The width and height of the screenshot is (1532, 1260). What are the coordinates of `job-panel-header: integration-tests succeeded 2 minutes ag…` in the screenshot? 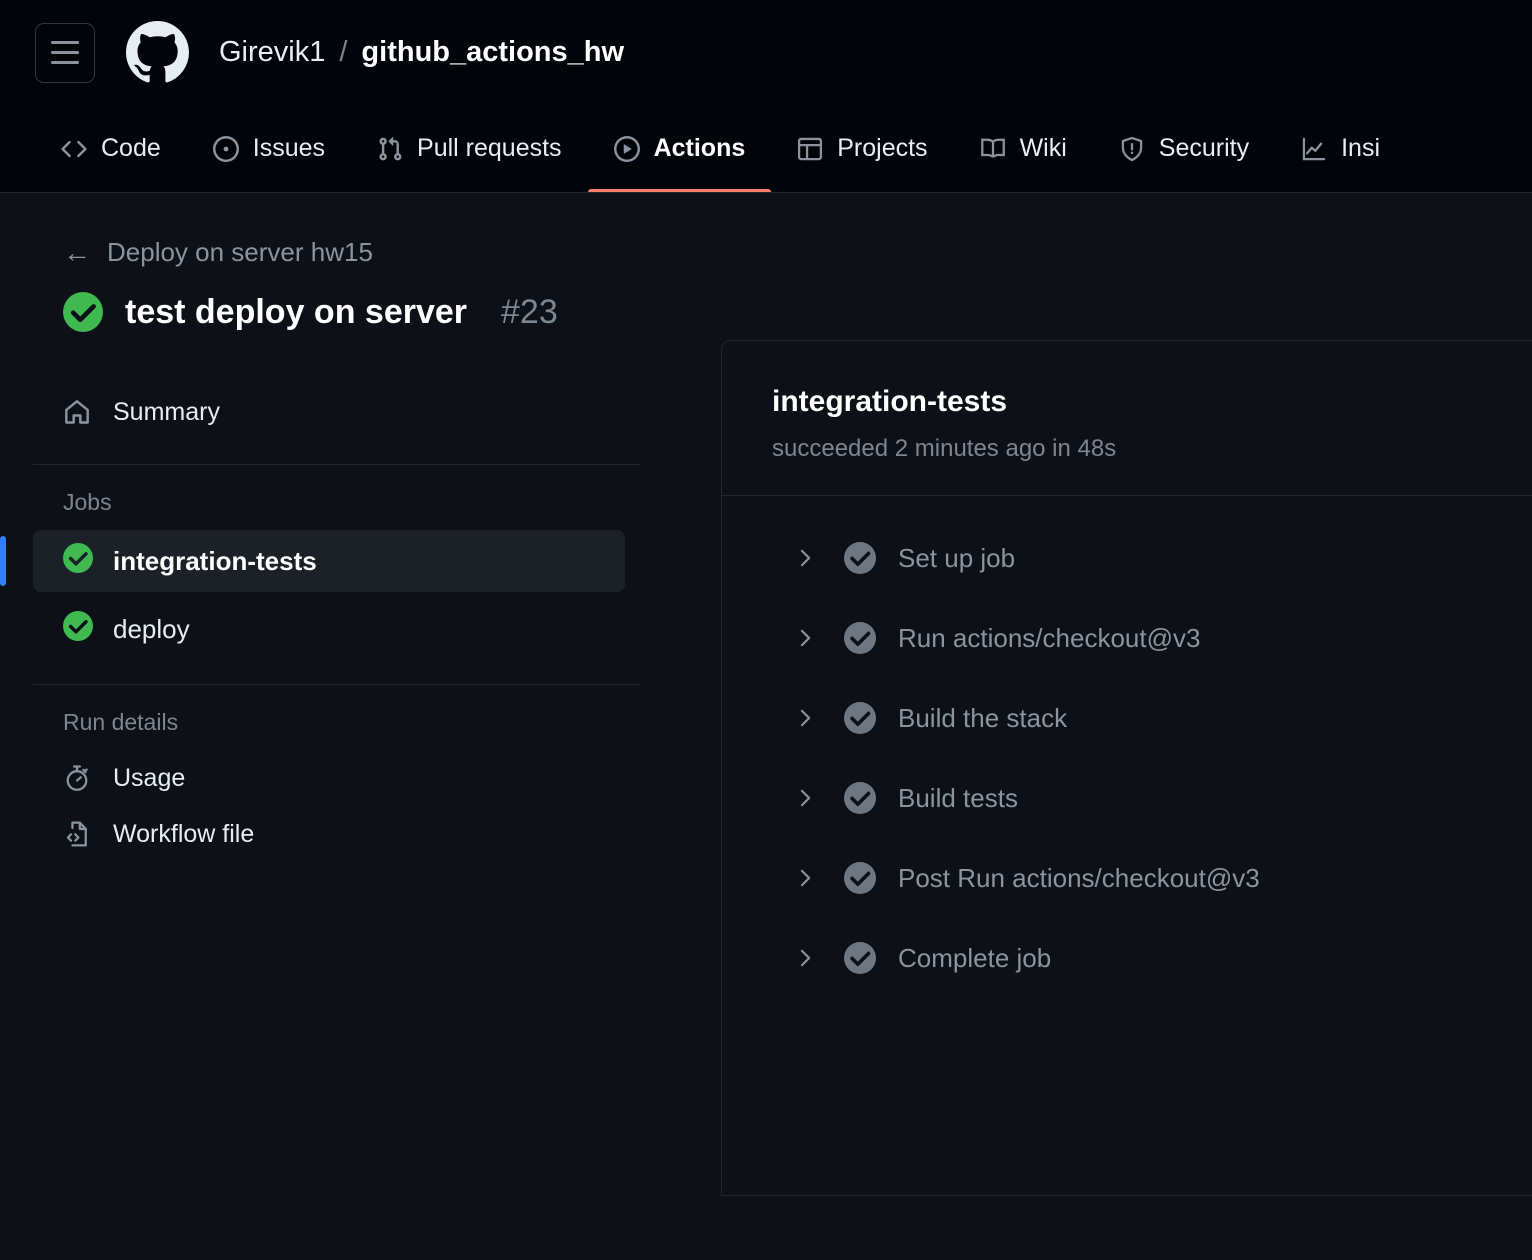 It's located at (1127, 418).